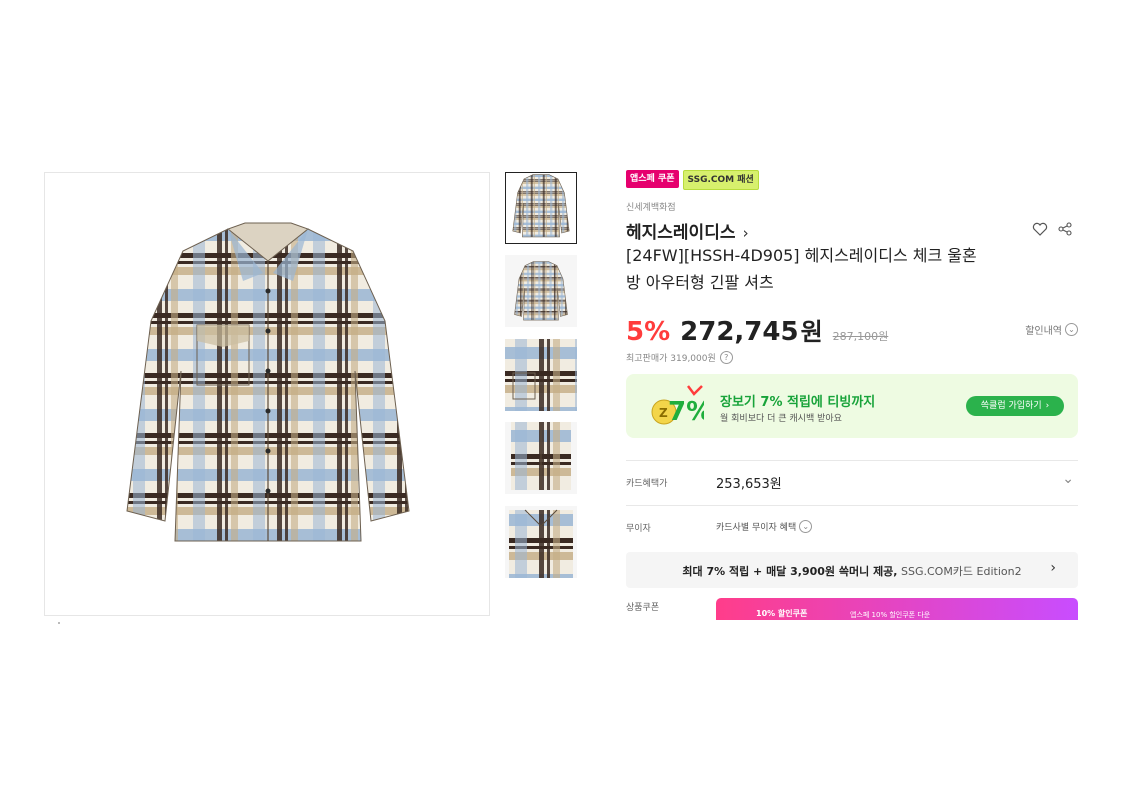  What do you see at coordinates (959, 571) in the screenshot?
I see `ssg-card-name: SSG.COM카드 Edition2` at bounding box center [959, 571].